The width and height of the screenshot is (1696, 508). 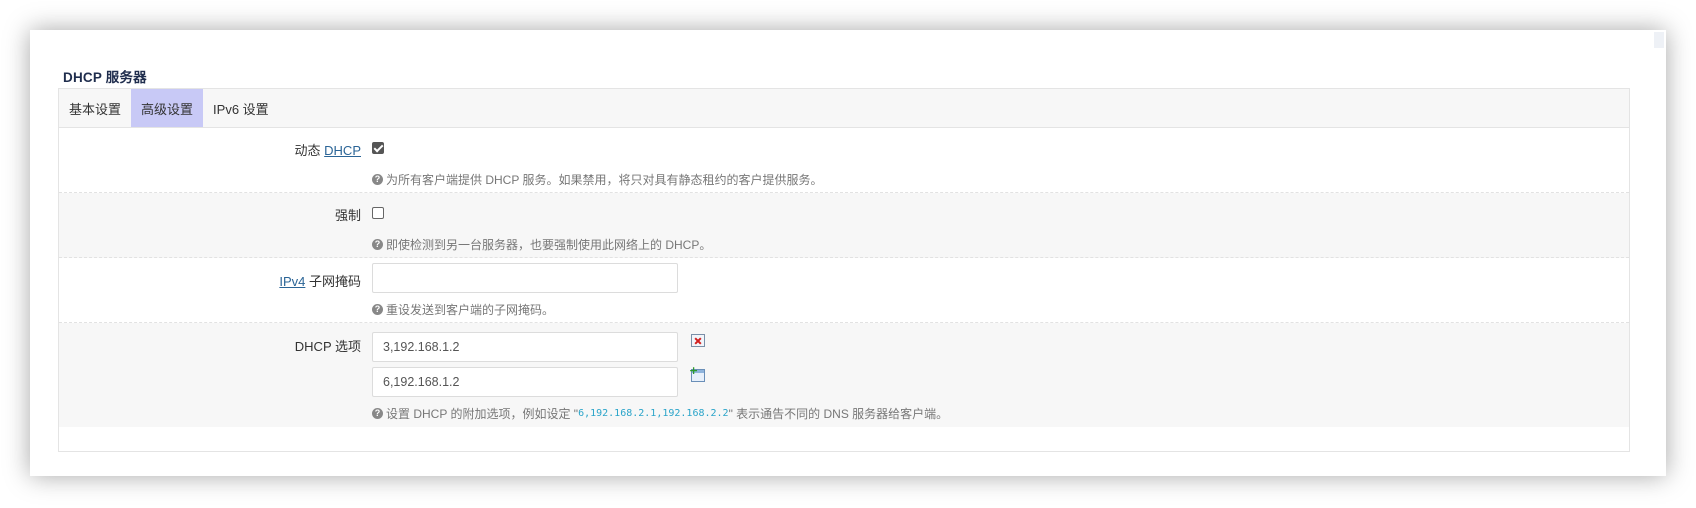 What do you see at coordinates (525, 347) in the screenshot?
I see `dhcp-option-input: 3,192.168.1.2` at bounding box center [525, 347].